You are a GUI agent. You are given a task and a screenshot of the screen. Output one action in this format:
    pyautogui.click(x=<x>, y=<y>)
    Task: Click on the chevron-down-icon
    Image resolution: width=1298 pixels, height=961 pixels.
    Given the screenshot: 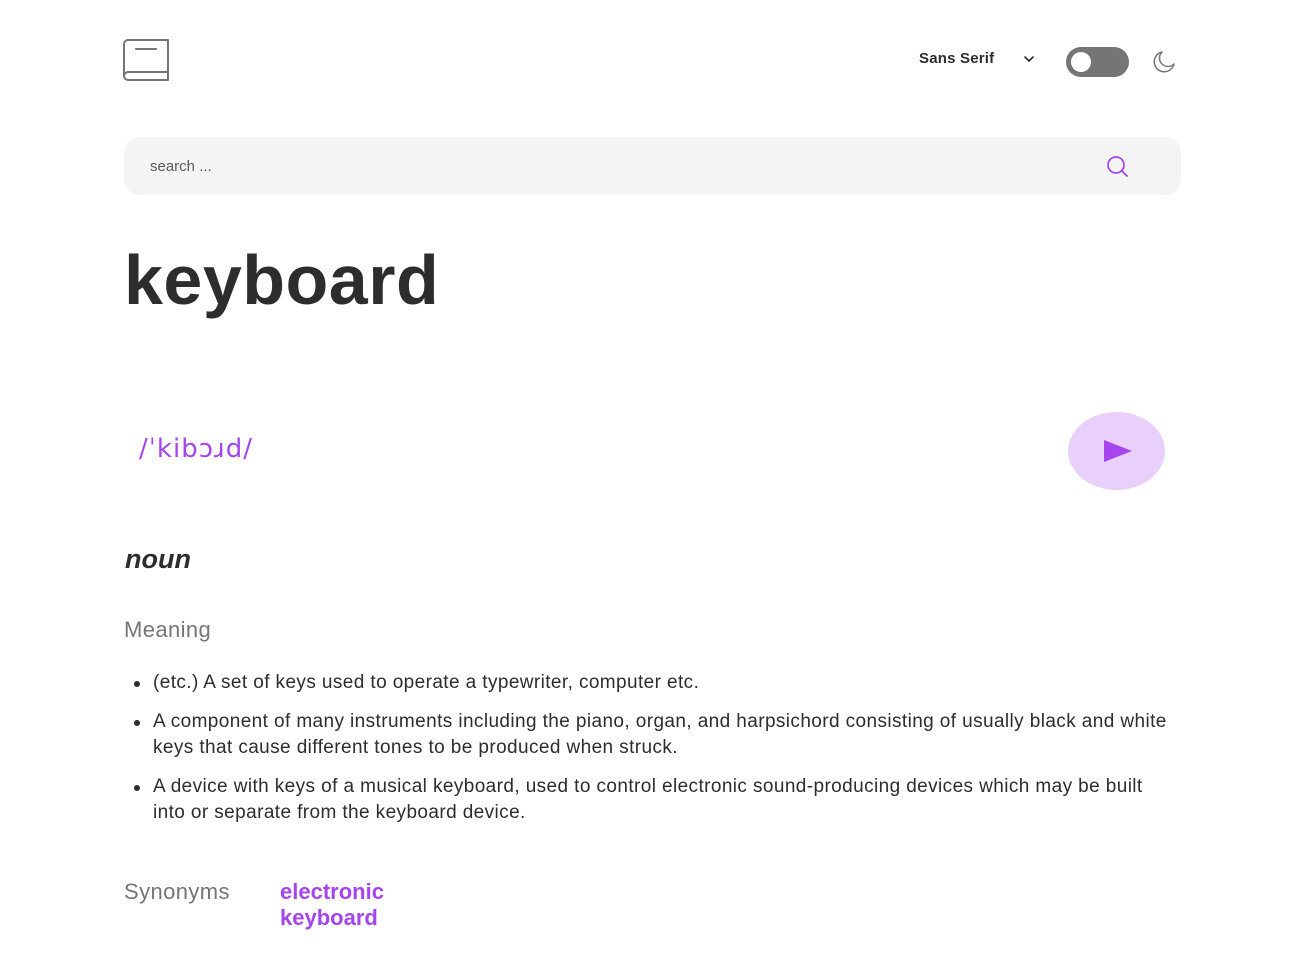 What is the action you would take?
    pyautogui.click(x=1029, y=58)
    